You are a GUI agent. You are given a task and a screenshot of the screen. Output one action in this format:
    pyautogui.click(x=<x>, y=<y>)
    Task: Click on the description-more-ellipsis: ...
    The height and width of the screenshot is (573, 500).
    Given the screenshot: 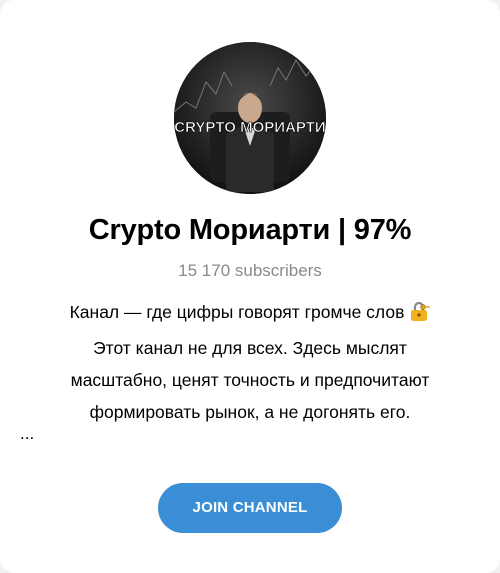 What is the action you would take?
    pyautogui.click(x=27, y=433)
    